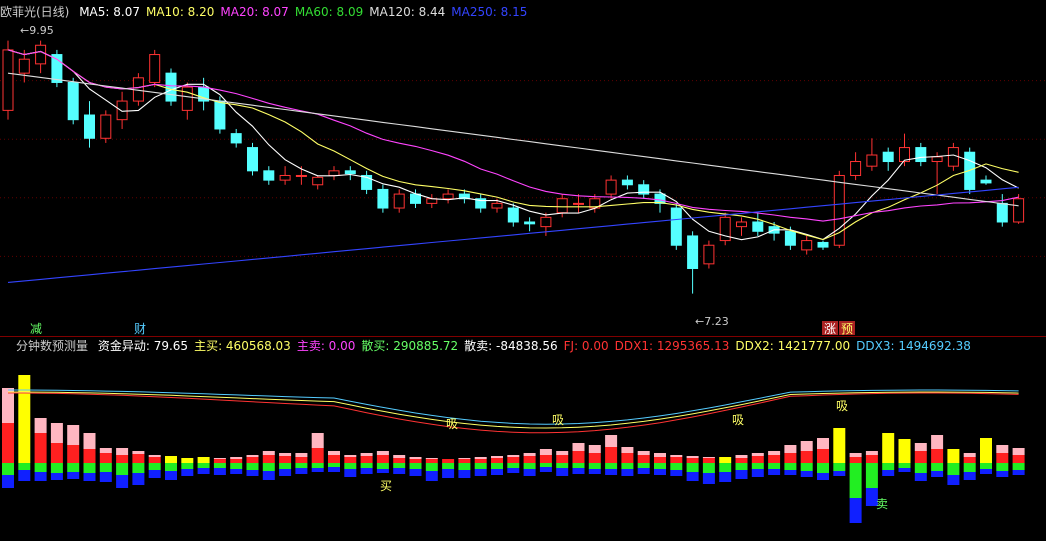  What do you see at coordinates (452, 424) in the screenshot?
I see `absorb-marker: 吸` at bounding box center [452, 424].